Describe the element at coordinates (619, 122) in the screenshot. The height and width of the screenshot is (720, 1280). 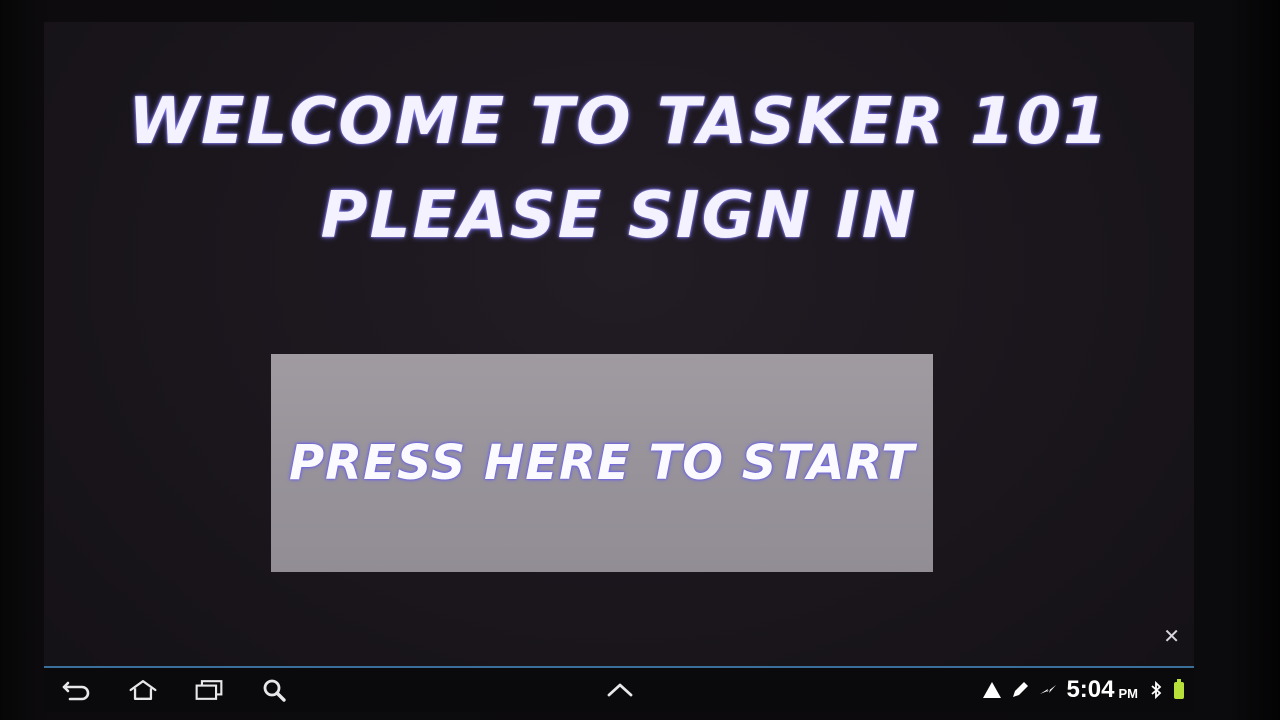
I see `welcome-title: WELCOME TO TASKER 101` at that location.